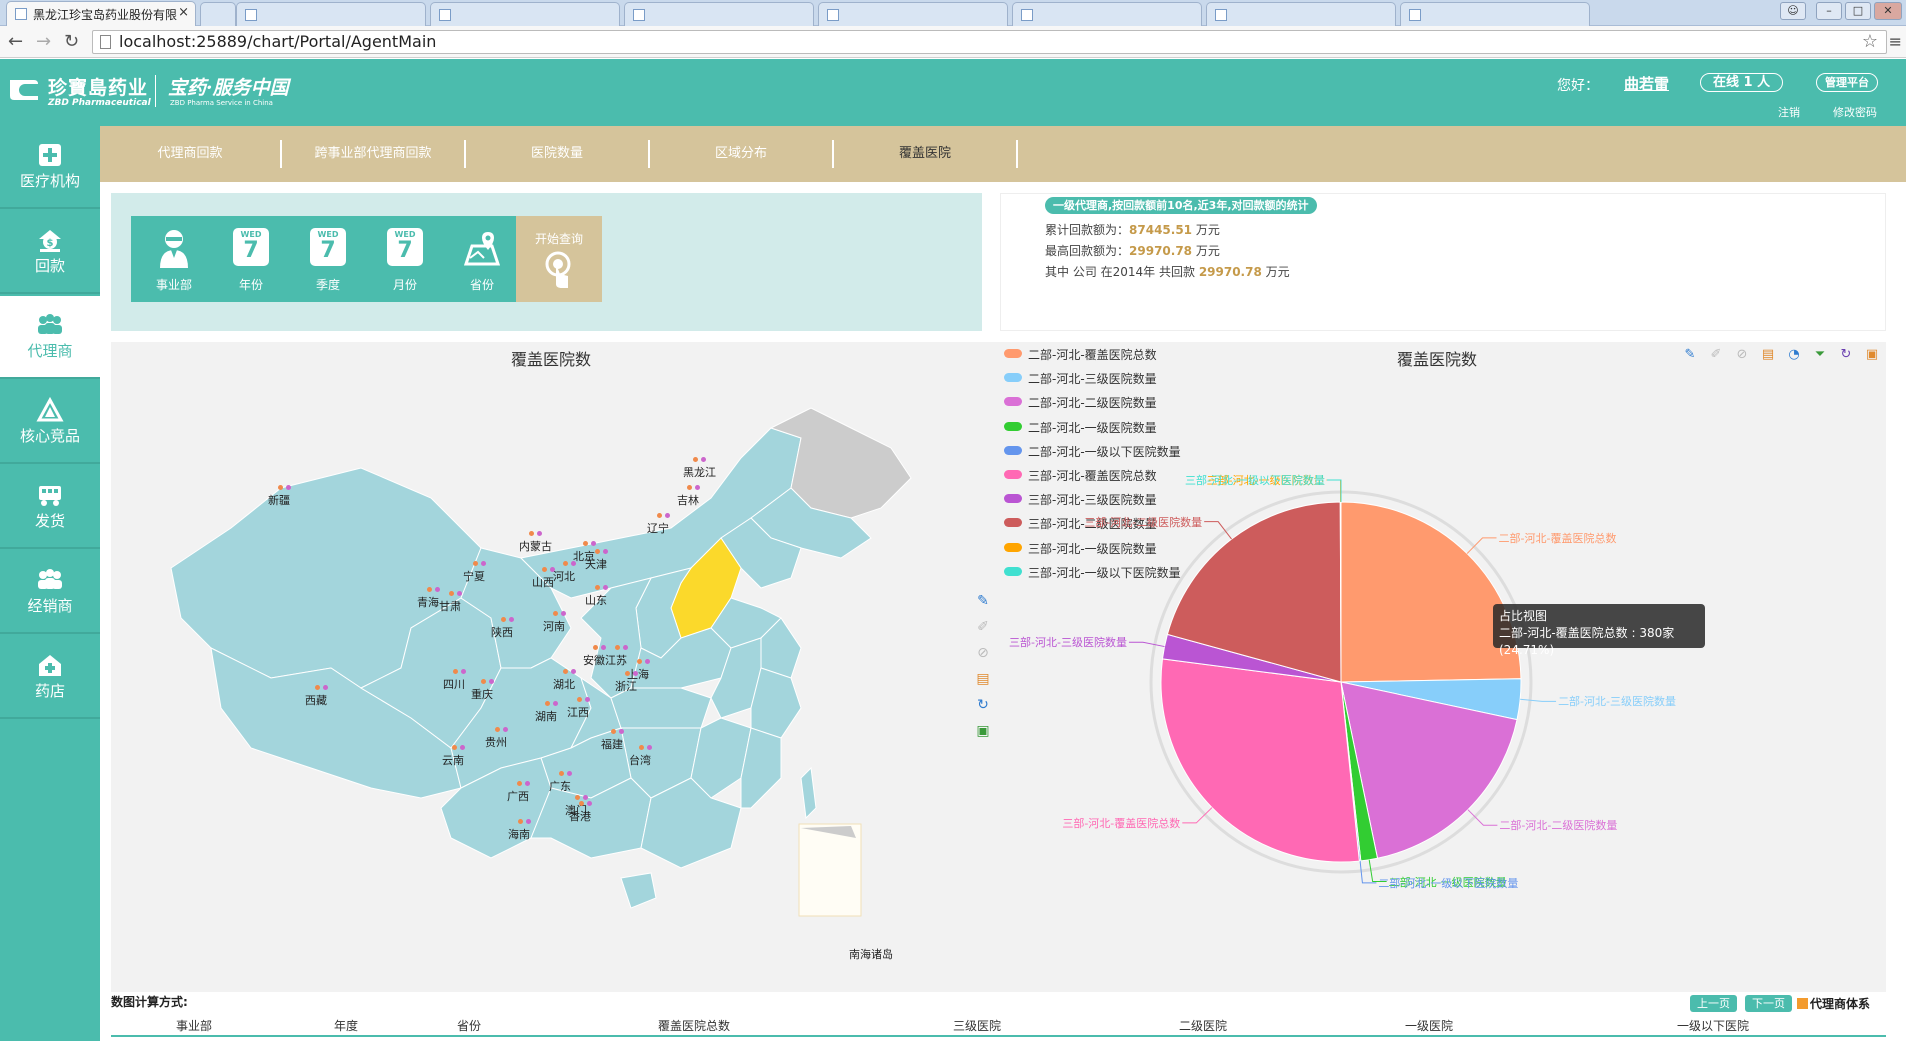 The image size is (1906, 1041). I want to click on maximize-icon: □, so click(1858, 11).